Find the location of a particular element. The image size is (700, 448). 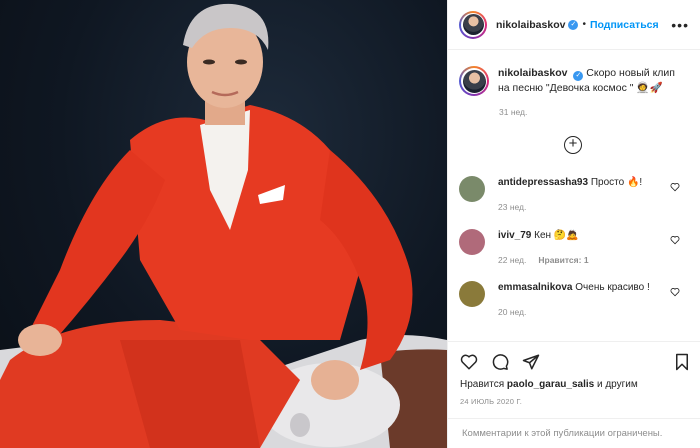

comment-body: antidepressasha93 Просто 🔥! 23 нед. is located at coordinates (570, 195).